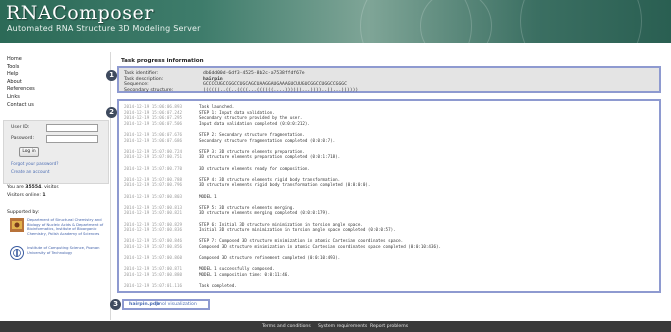  Describe the element at coordinates (21, 83) in the screenshot. I see `menu-item-about: About` at that location.